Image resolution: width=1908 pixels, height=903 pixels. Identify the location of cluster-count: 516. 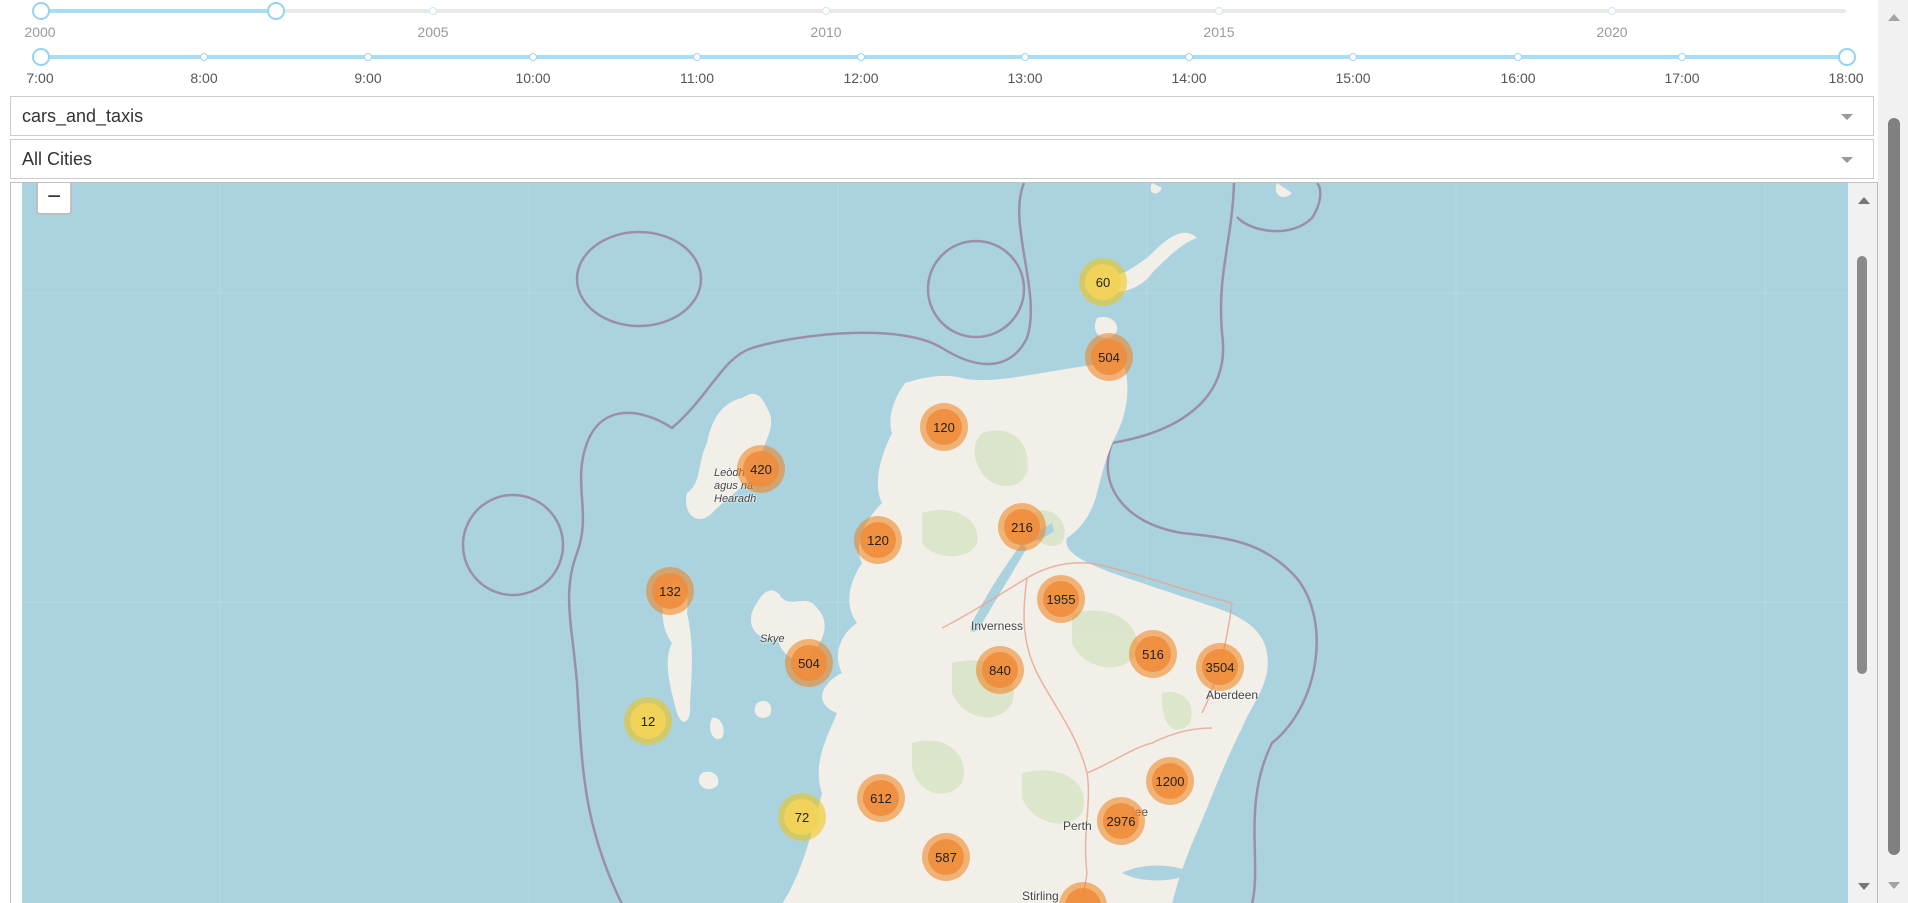
(1153, 654).